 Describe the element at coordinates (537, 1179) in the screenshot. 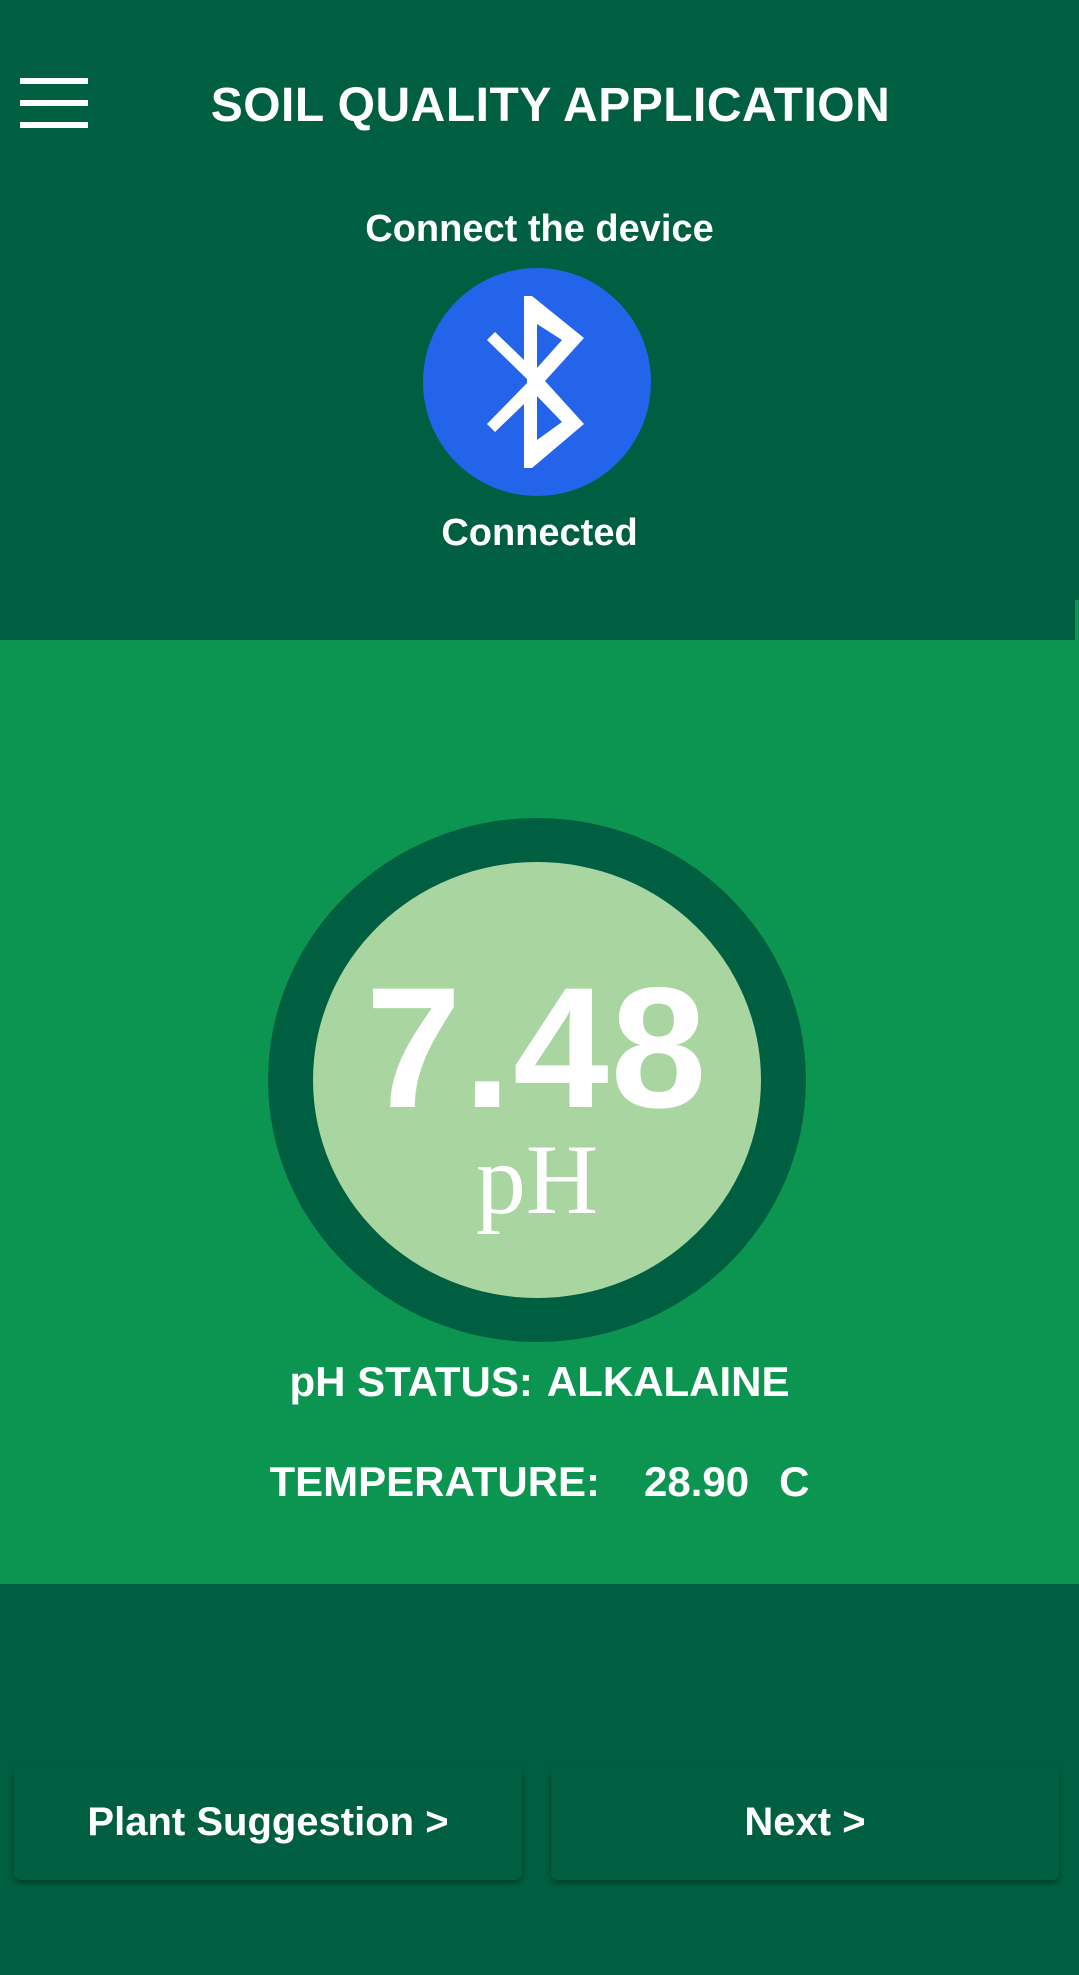

I see `ph-unit: pH` at that location.